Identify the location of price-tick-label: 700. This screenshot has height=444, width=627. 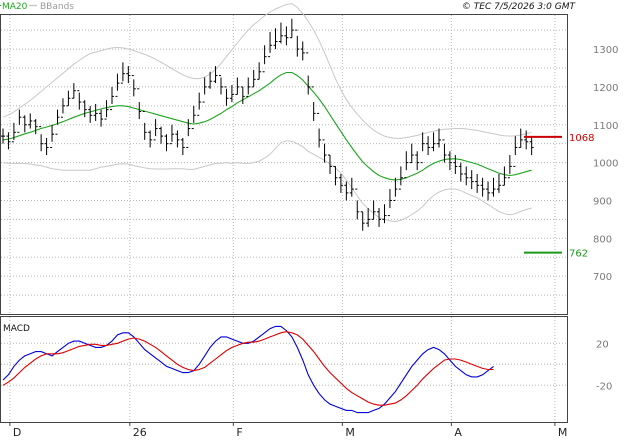
(602, 277).